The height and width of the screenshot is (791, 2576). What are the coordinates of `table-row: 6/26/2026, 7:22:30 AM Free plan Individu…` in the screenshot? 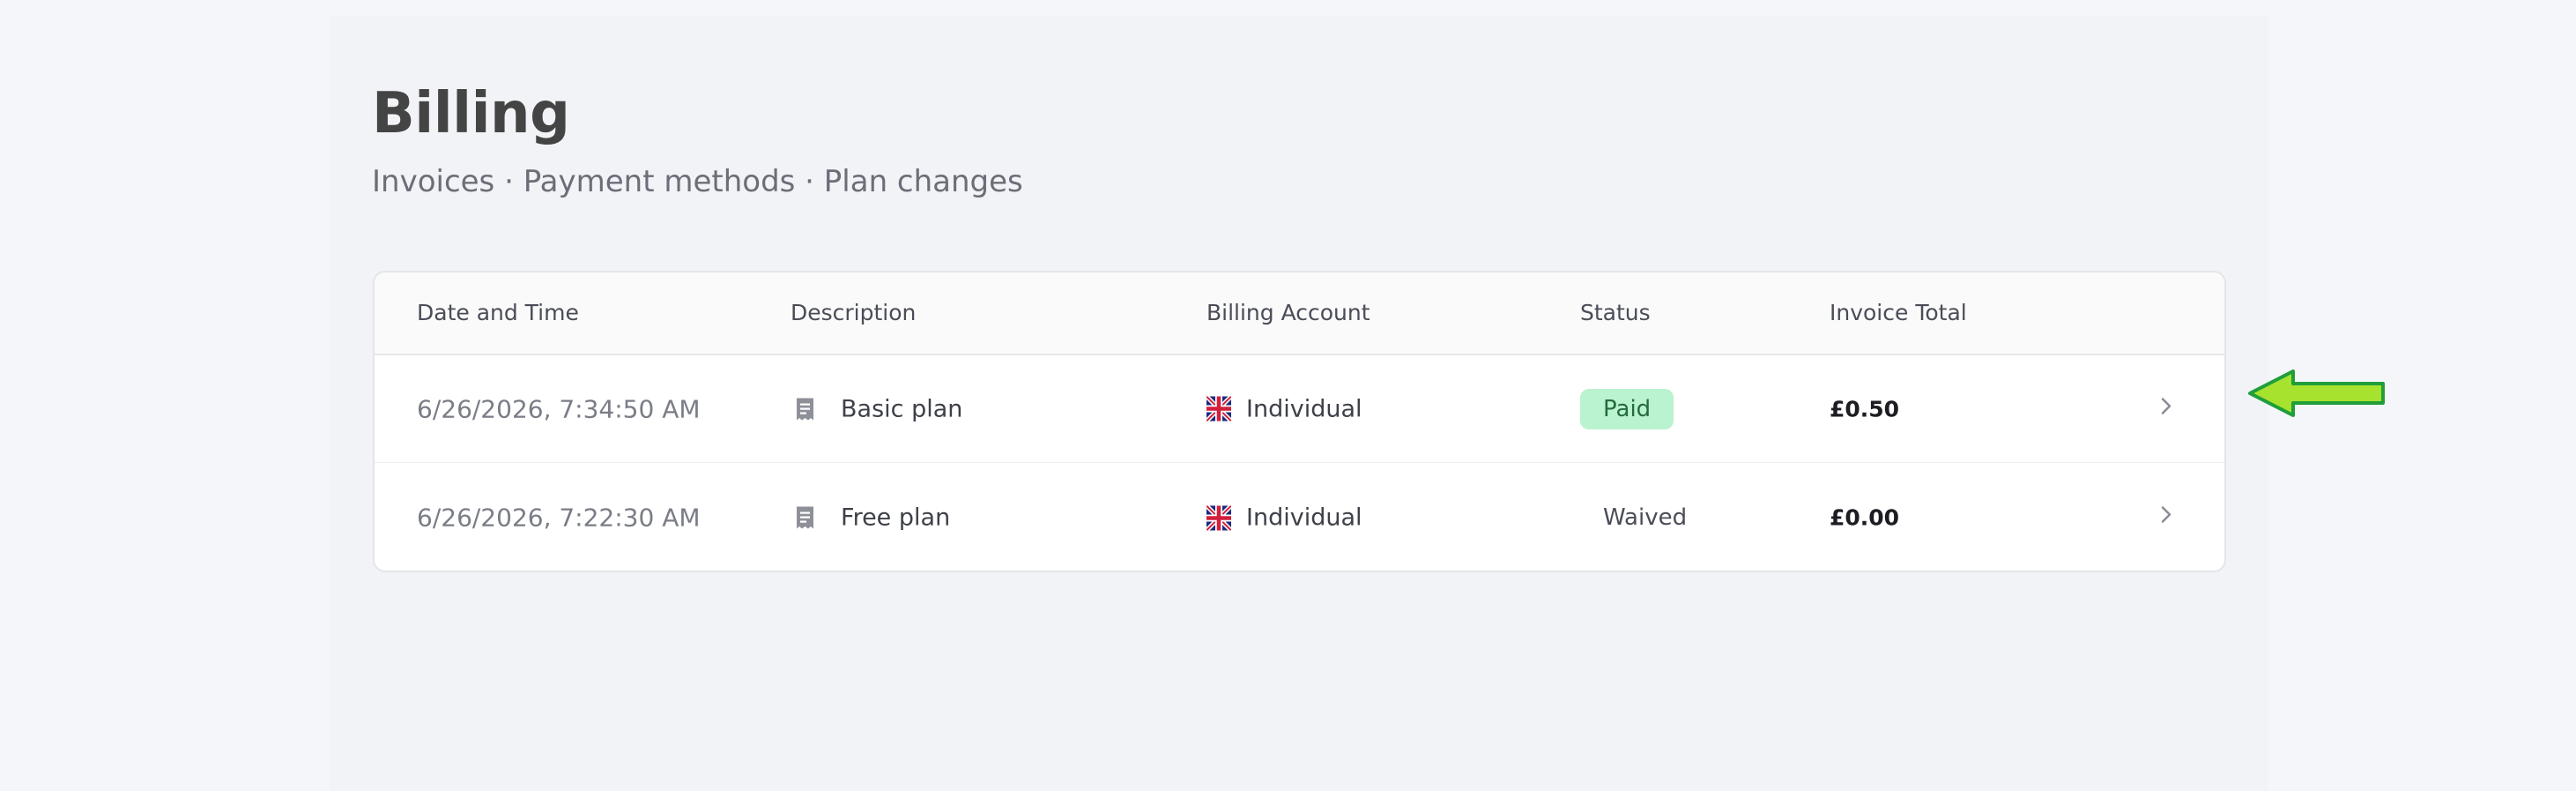 It's located at (1299, 517).